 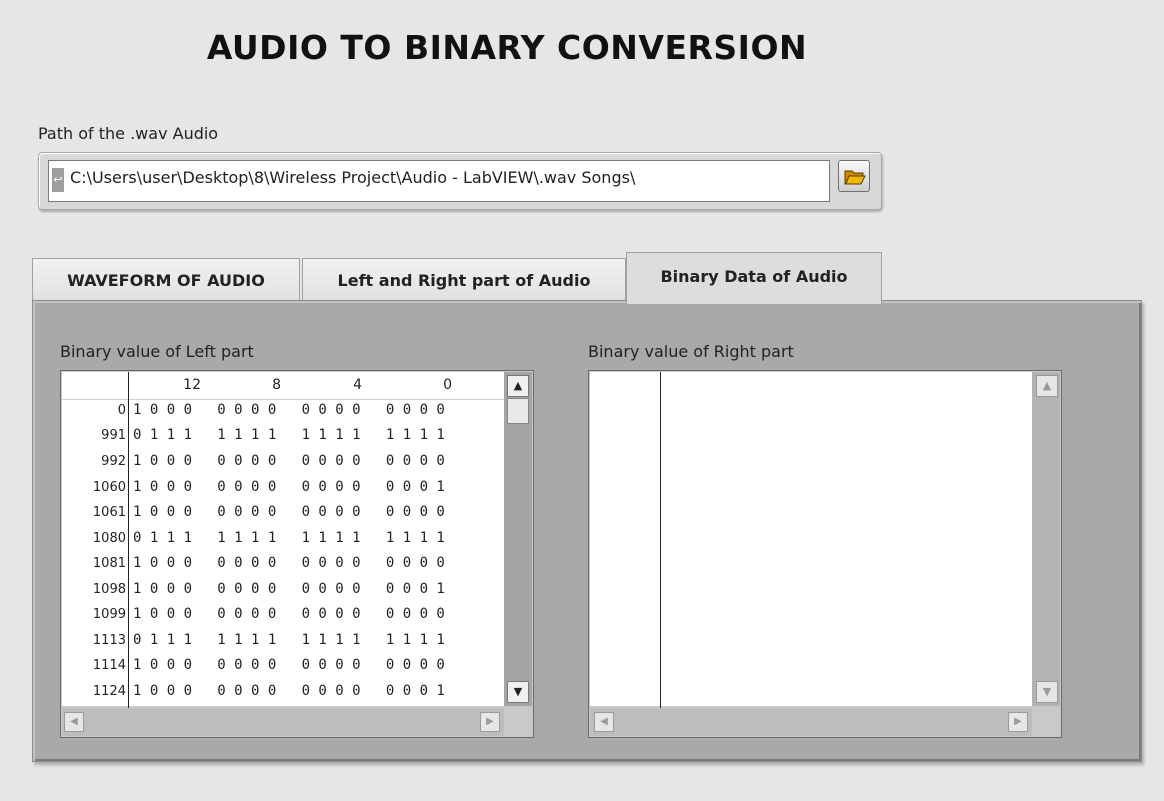 I want to click on browse-button, so click(x=854, y=176).